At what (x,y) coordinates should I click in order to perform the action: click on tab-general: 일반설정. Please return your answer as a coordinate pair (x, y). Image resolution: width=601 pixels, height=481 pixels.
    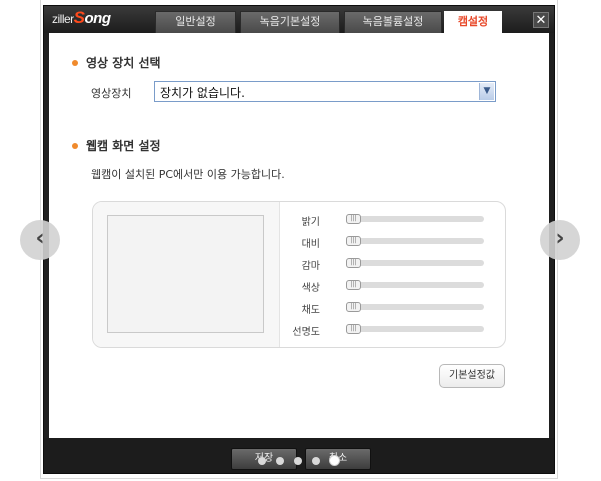
    Looking at the image, I should click on (195, 22).